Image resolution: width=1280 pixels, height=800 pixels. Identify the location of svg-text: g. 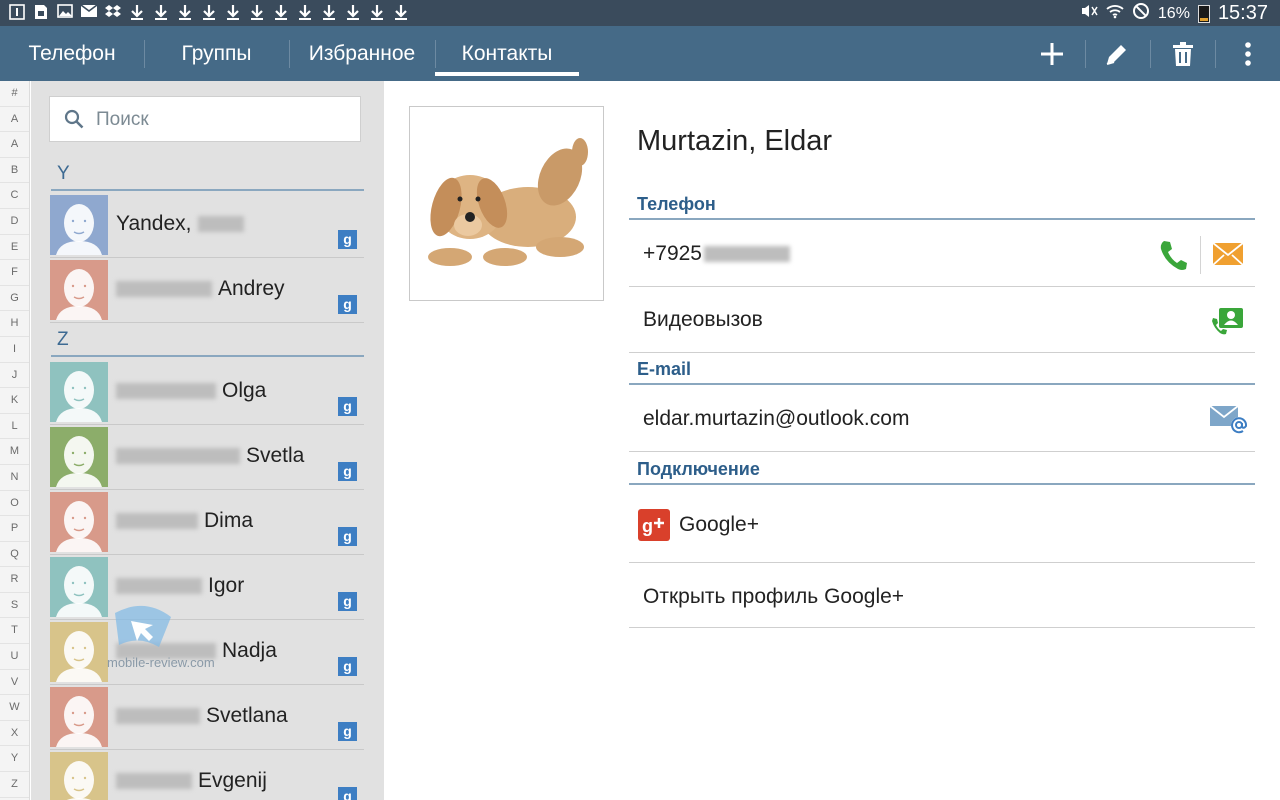
(647, 526).